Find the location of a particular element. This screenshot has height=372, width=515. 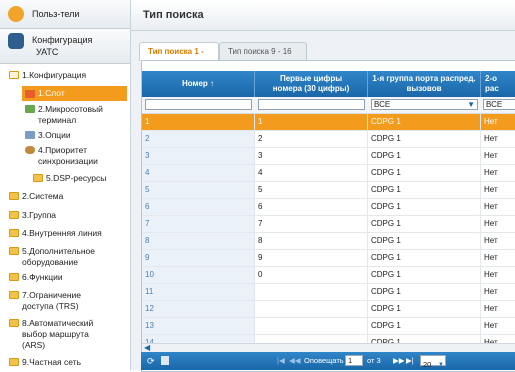

table-row: 8 8 CDPG 1 Нет is located at coordinates (328, 241).